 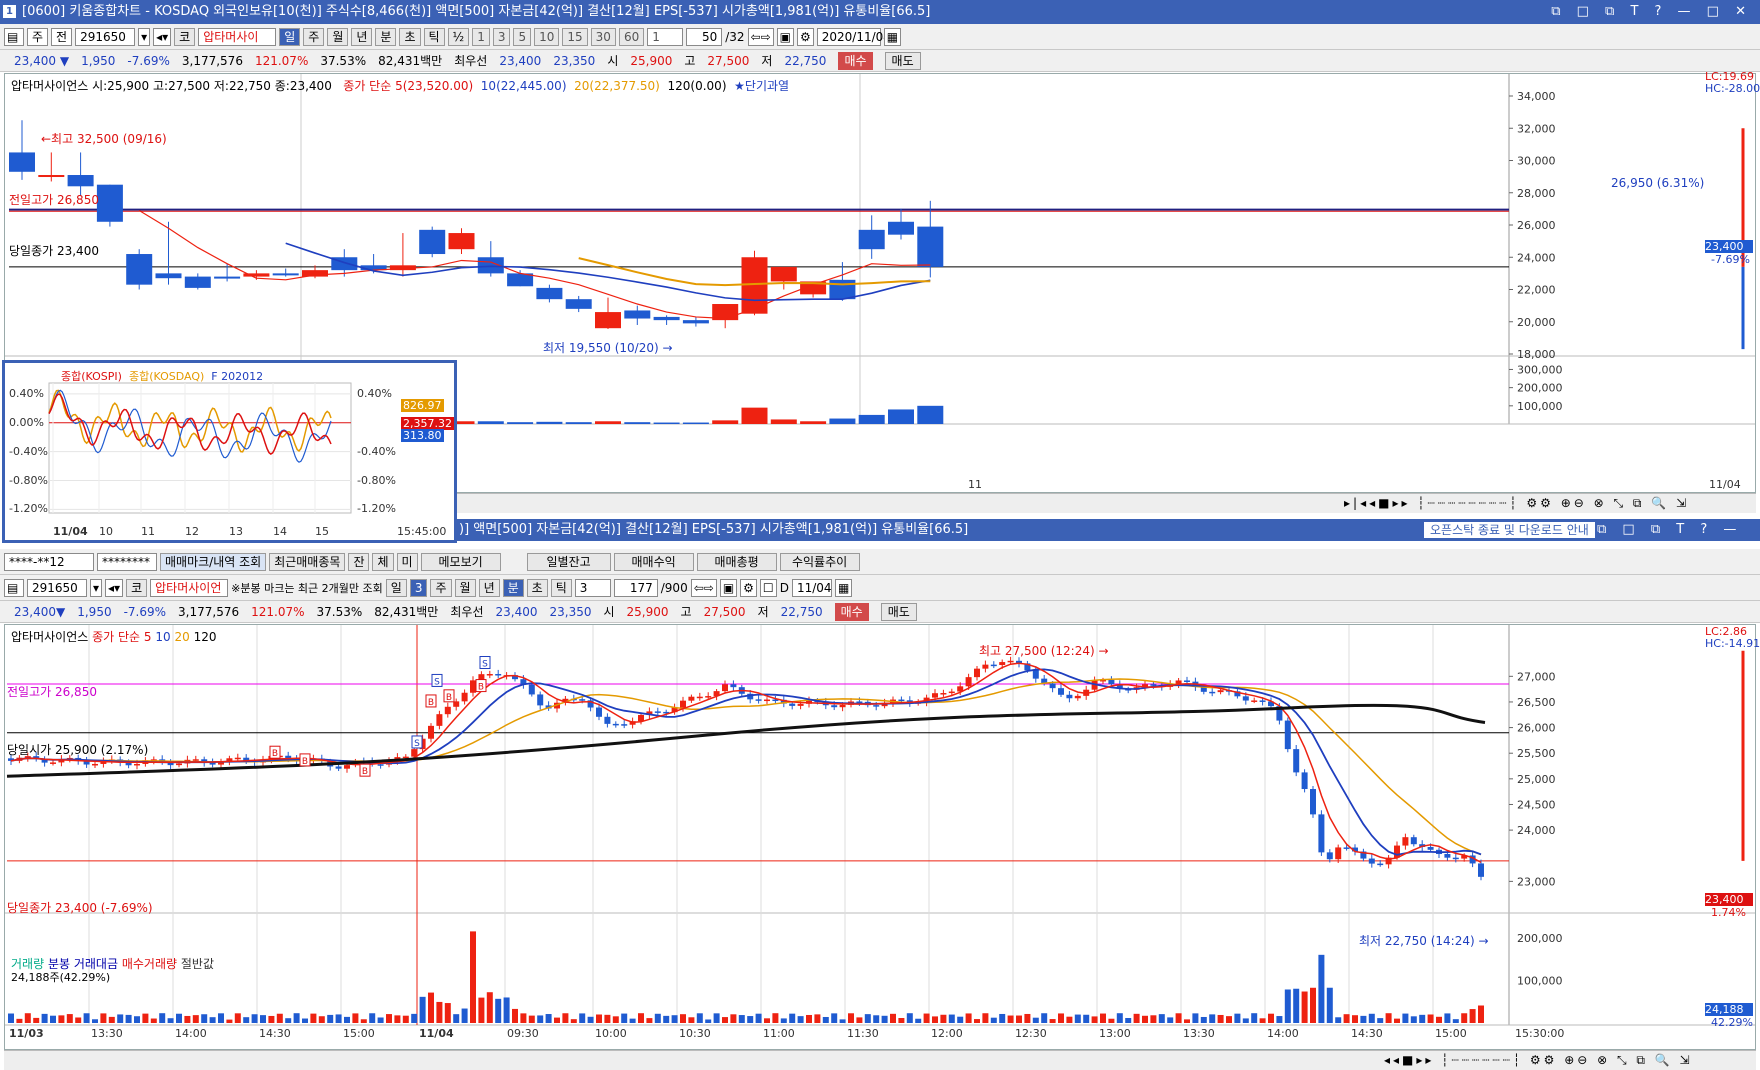 What do you see at coordinates (307, 561) in the screenshot?
I see `recent-trades-button: 최근매매종목` at bounding box center [307, 561].